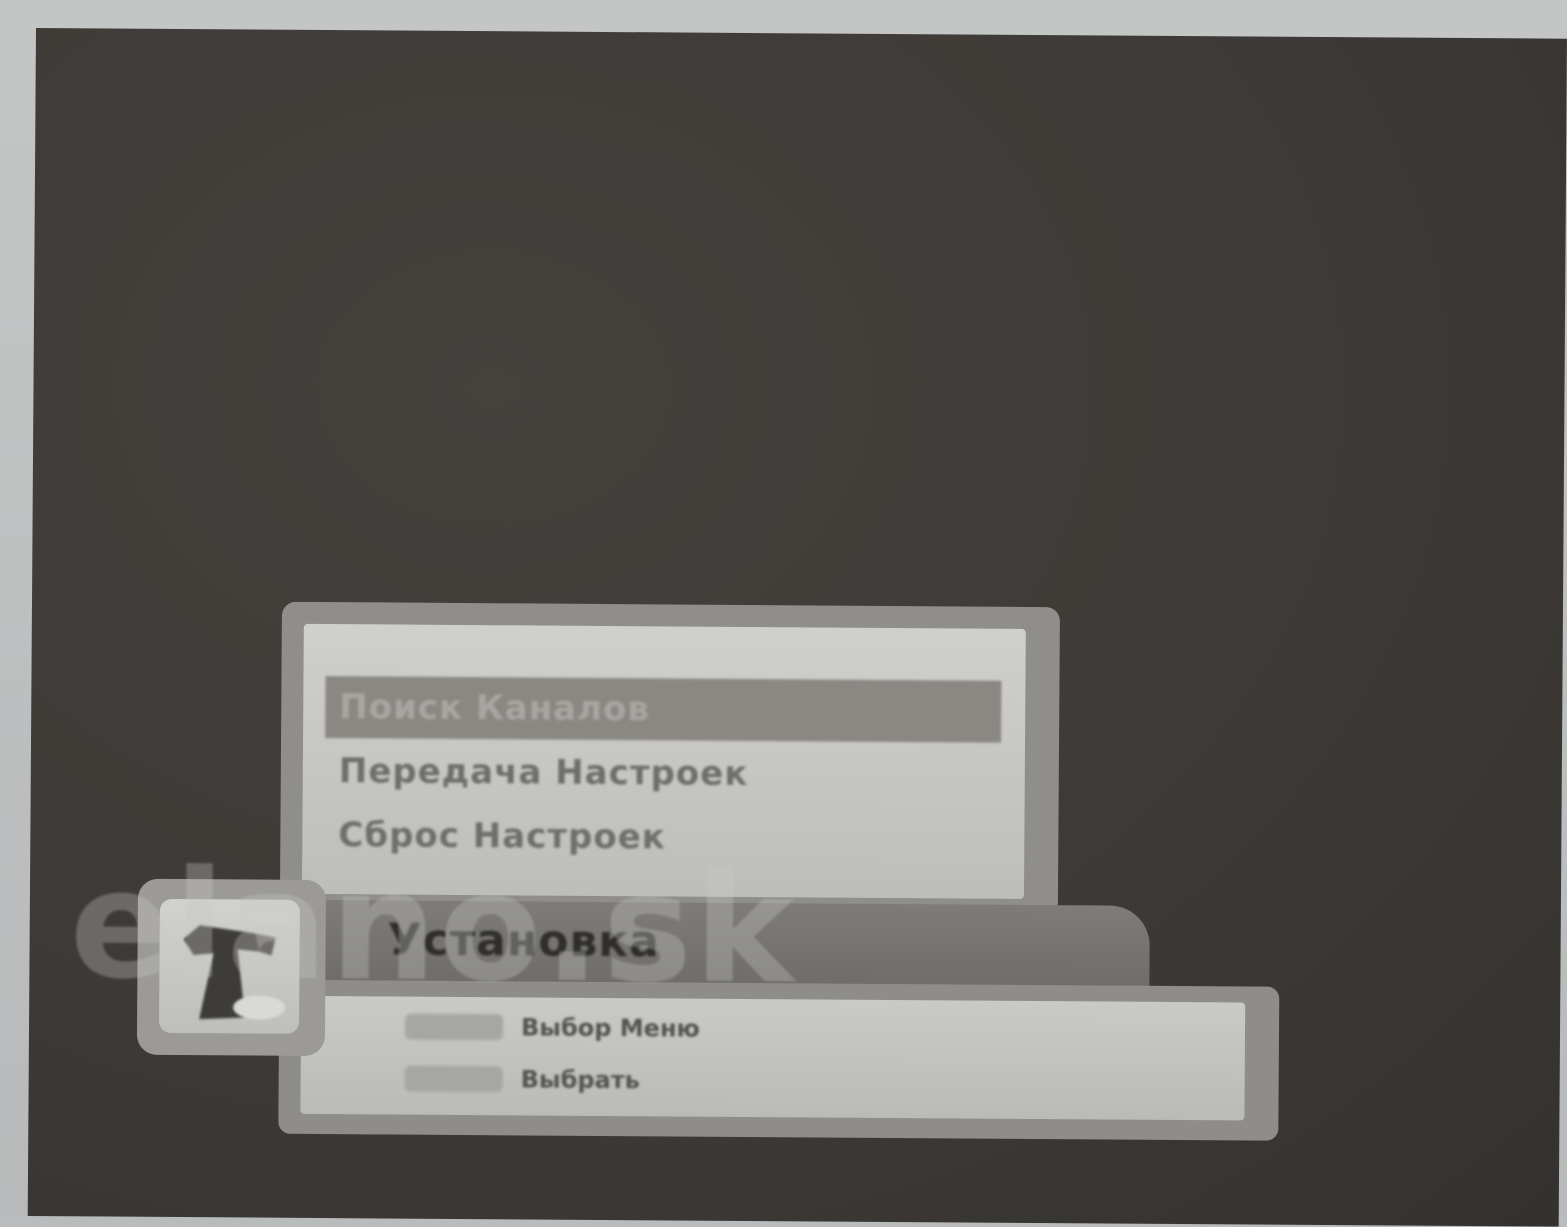 The height and width of the screenshot is (1227, 1567). What do you see at coordinates (663, 773) in the screenshot?
I see `menu-item-settings-transfer: Передача Настроек` at bounding box center [663, 773].